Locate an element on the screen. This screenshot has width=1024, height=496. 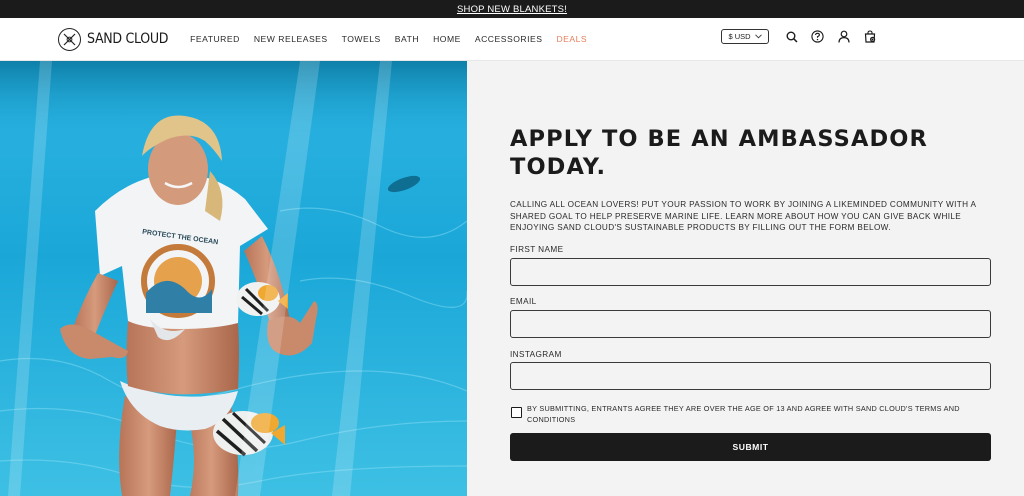
nav-deals: DEALS is located at coordinates (571, 39).